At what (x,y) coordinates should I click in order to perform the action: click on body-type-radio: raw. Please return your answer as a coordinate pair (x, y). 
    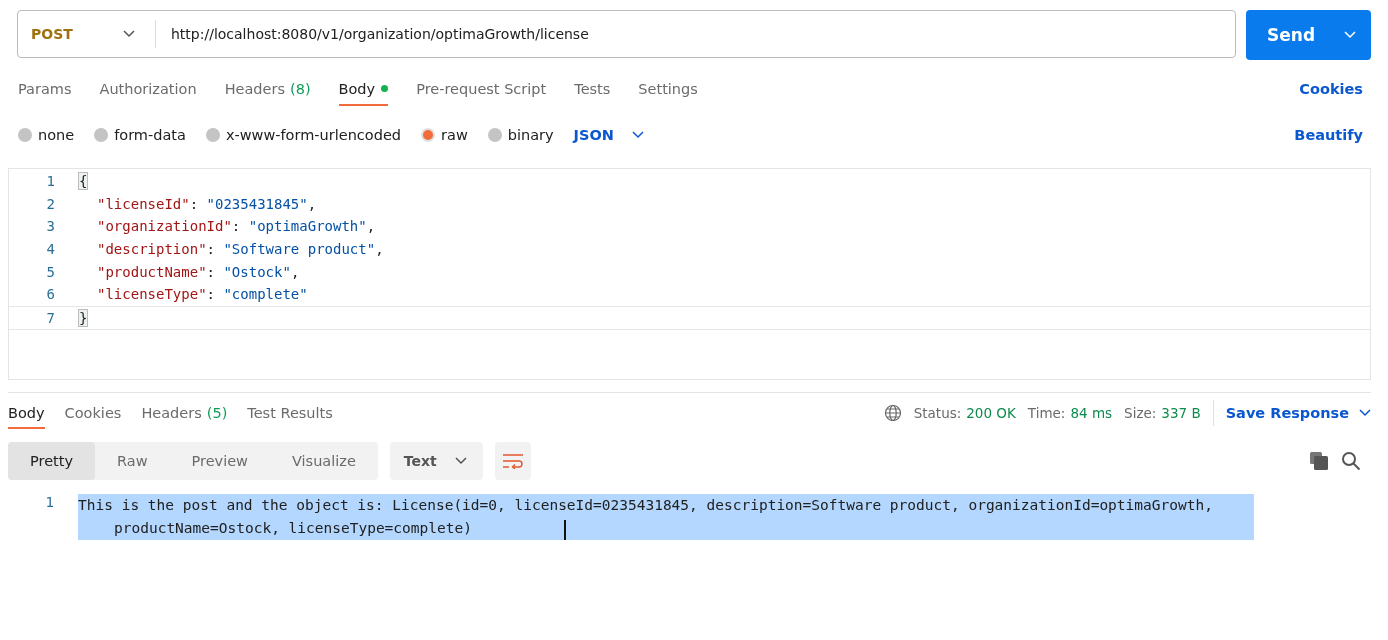
    Looking at the image, I should click on (444, 135).